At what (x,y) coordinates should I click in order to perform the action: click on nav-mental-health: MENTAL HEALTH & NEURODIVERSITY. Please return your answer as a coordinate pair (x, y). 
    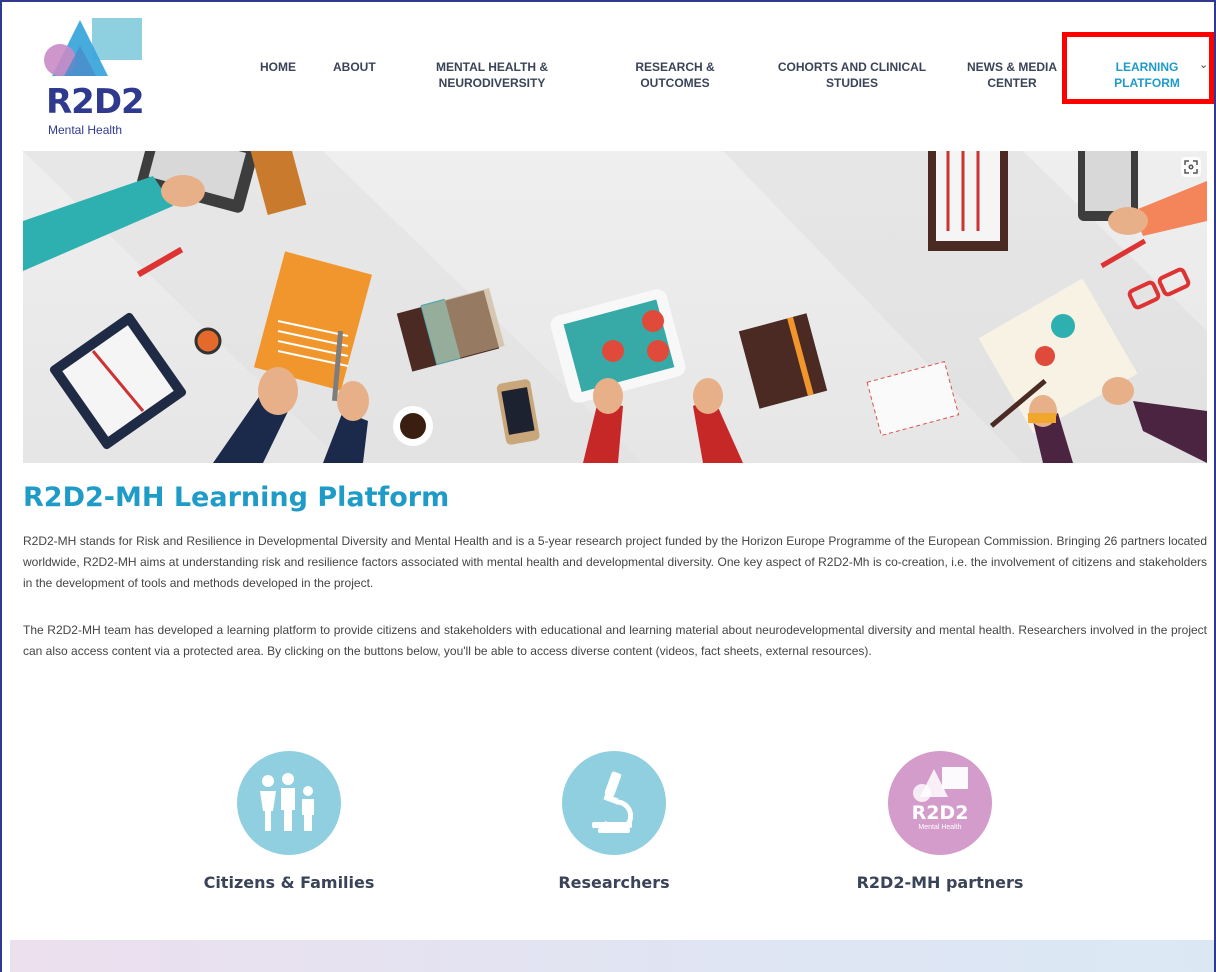
    Looking at the image, I should click on (492, 75).